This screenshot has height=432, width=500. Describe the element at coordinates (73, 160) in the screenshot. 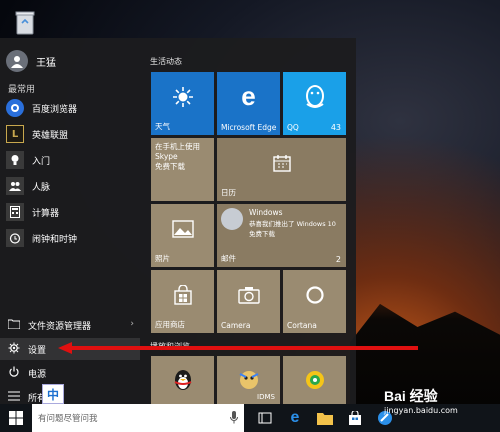

I see `app-item-get-started: 入门` at that location.